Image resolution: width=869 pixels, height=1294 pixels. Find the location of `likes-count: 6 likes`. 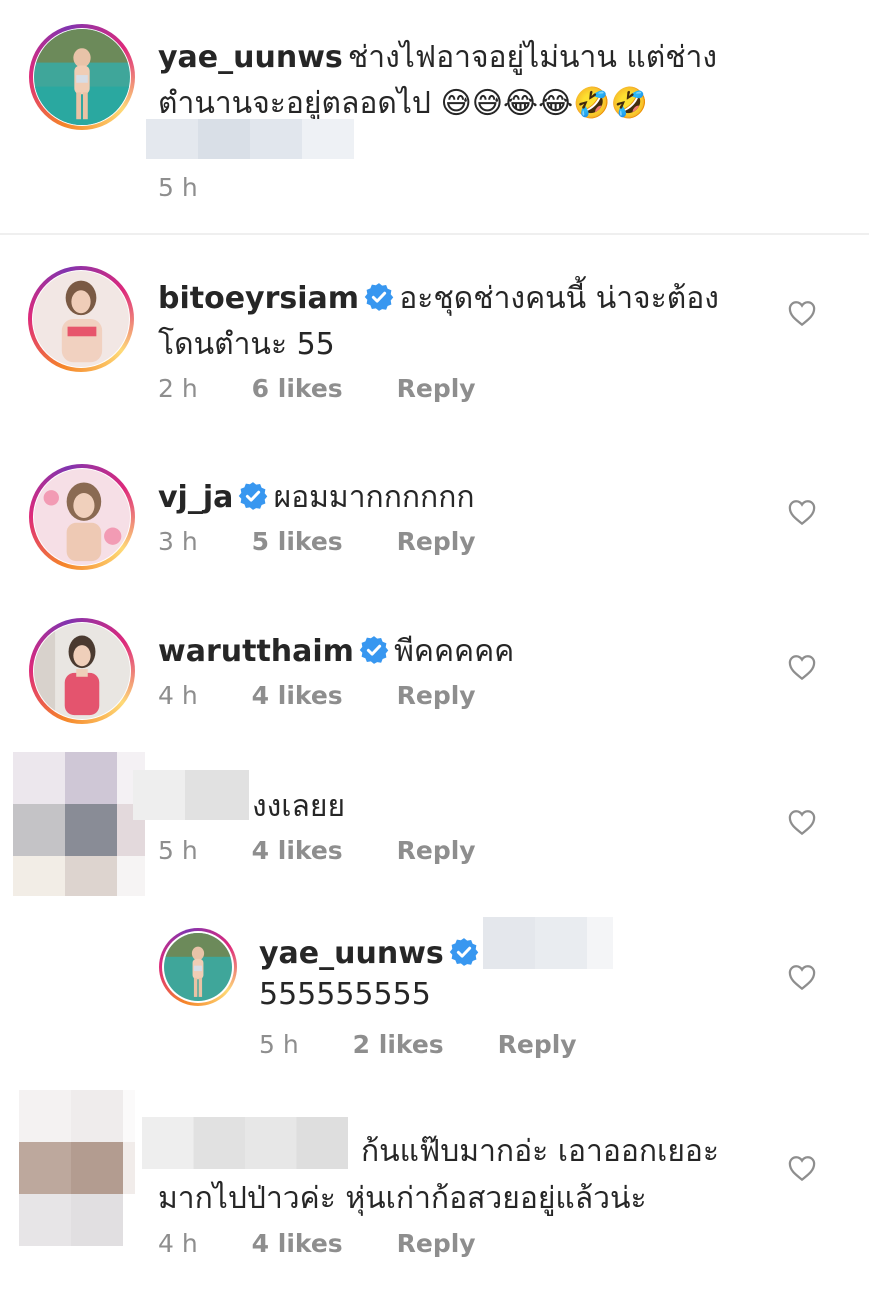

likes-count: 6 likes is located at coordinates (297, 388).